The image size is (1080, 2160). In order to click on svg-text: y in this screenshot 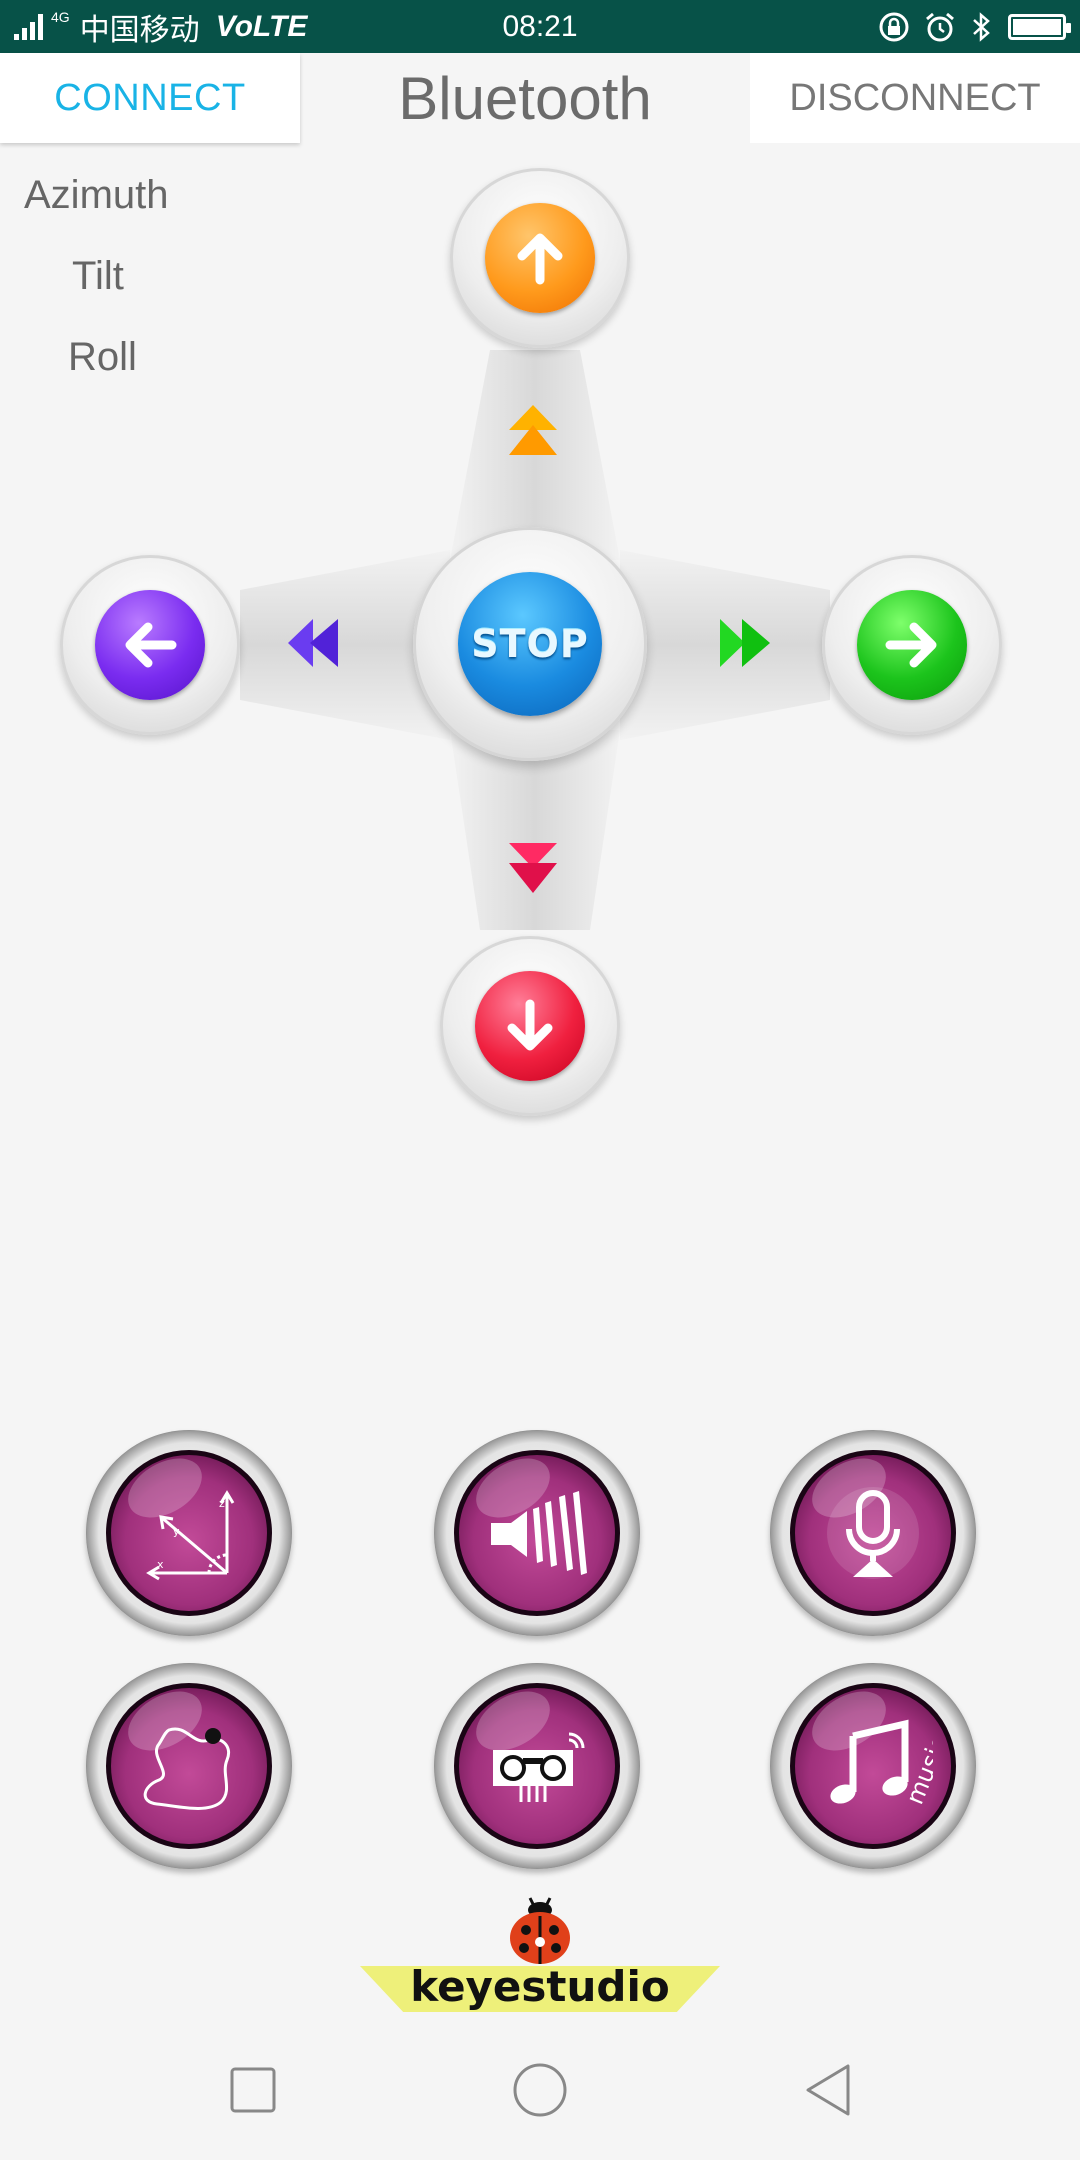, I will do `click(176, 1531)`.